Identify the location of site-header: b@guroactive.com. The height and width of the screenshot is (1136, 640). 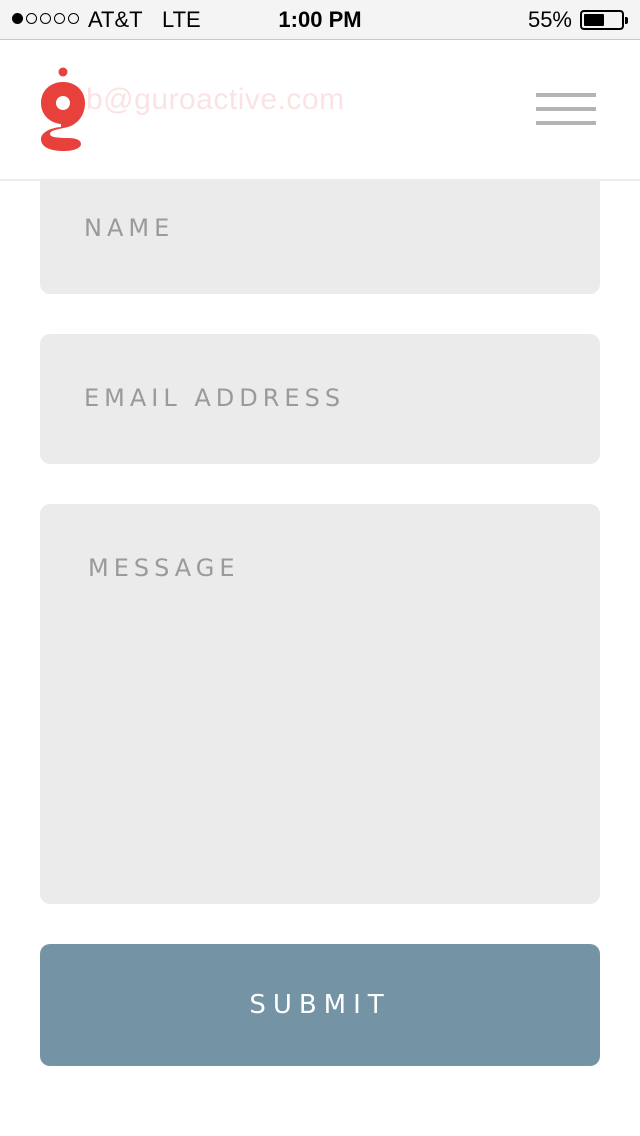
(320, 111).